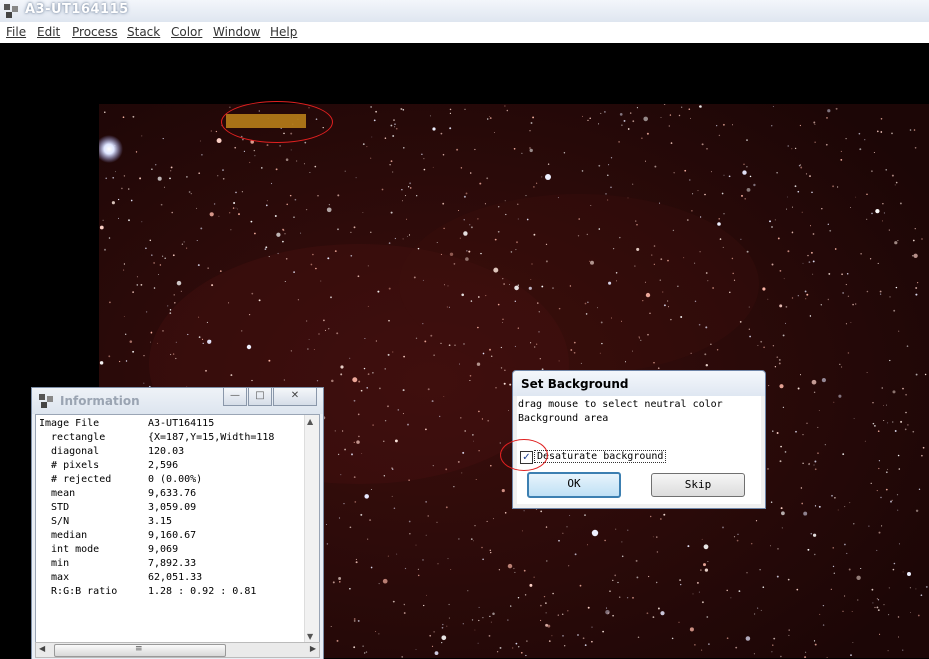 The image size is (929, 659). Describe the element at coordinates (698, 485) in the screenshot. I see `skip-button: Skip` at that location.